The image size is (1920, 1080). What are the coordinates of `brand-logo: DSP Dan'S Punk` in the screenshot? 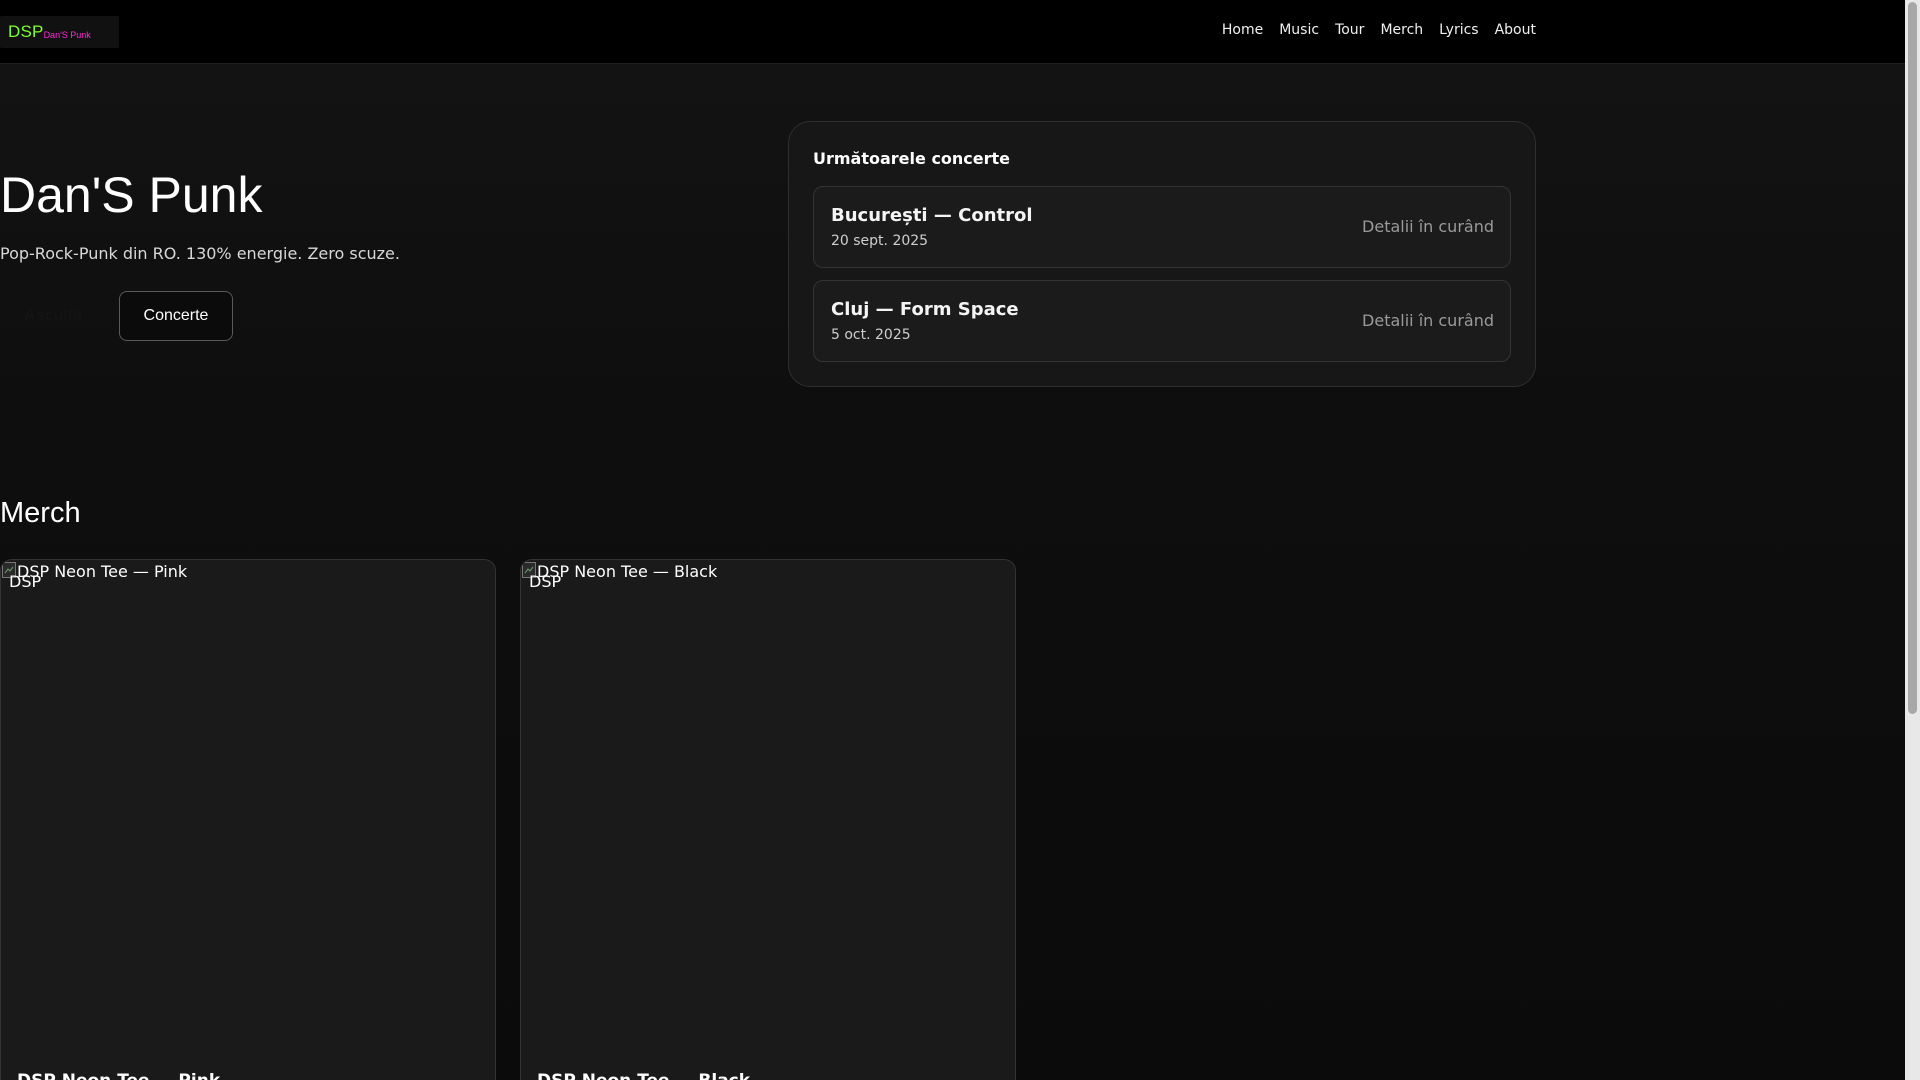 It's located at (59, 32).